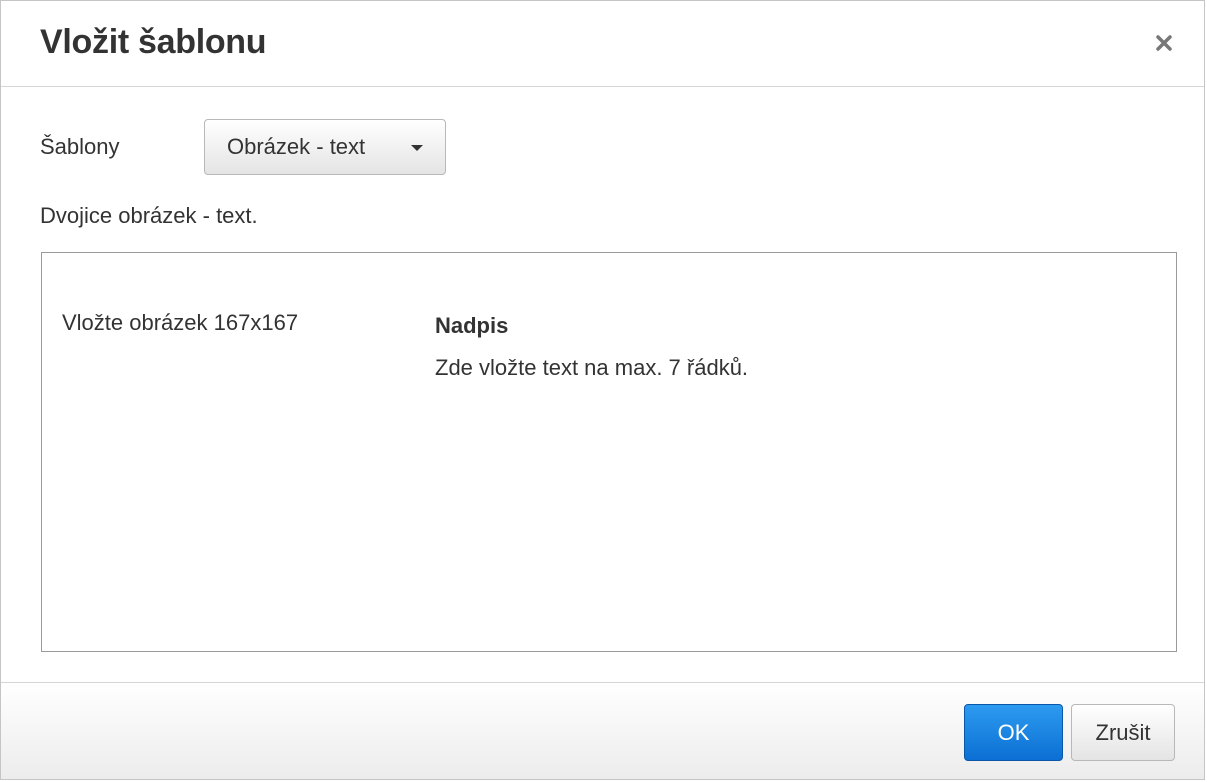  I want to click on templates-label: Šablony, so click(80, 146).